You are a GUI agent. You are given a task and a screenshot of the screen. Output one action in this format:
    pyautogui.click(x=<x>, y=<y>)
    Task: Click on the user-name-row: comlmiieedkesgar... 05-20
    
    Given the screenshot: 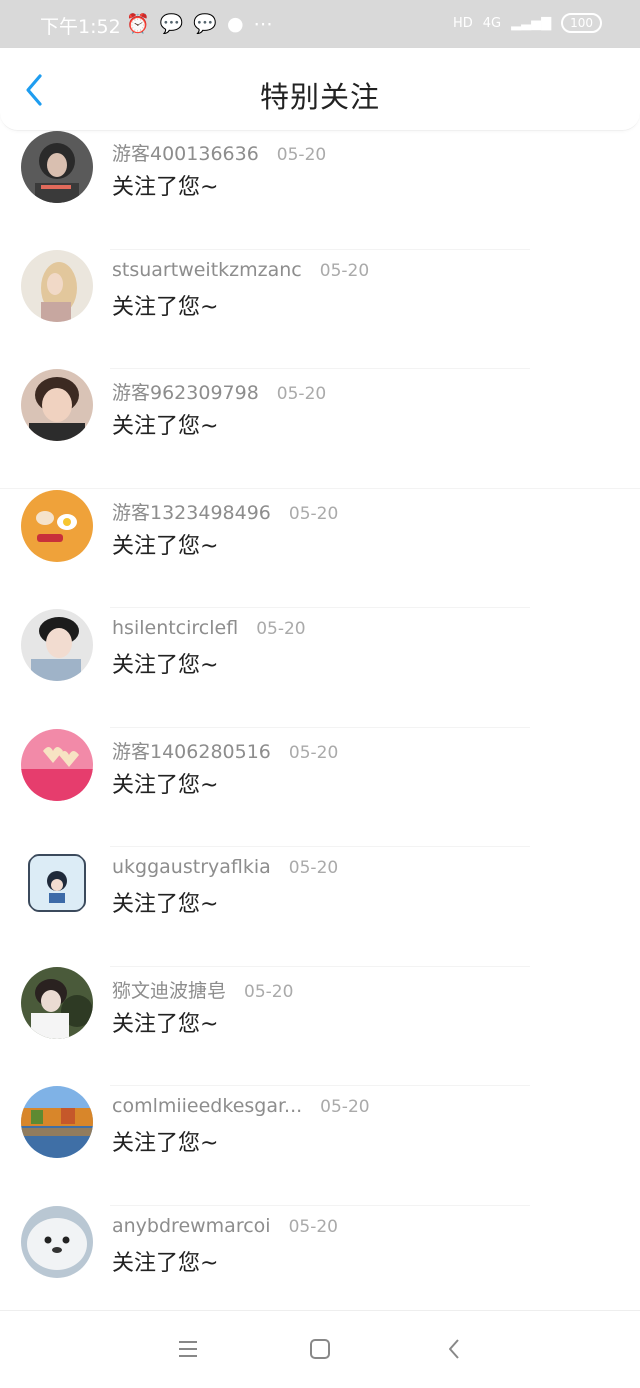 What is the action you would take?
    pyautogui.click(x=241, y=1106)
    